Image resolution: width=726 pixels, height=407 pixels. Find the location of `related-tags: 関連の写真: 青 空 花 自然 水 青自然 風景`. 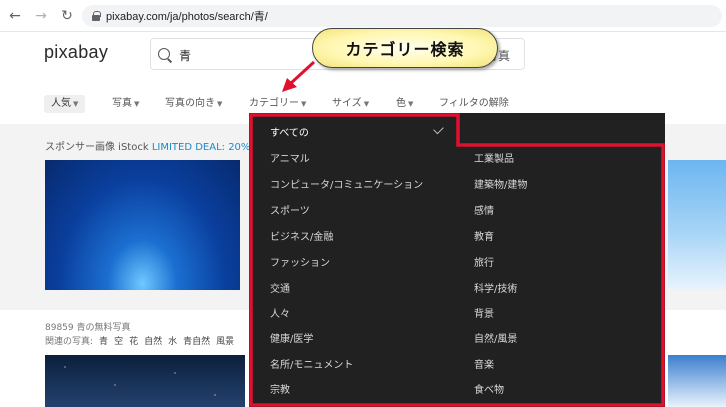

related-tags: 関連の写真: 青 空 花 自然 水 青自然 風景 is located at coordinates (139, 340).